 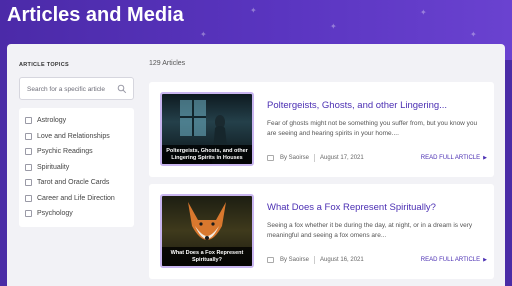 I want to click on topic-item-spirituality: Spirituality, so click(x=76, y=168).